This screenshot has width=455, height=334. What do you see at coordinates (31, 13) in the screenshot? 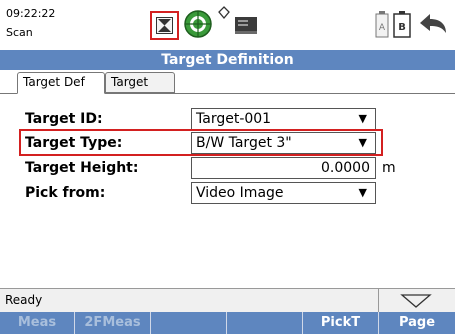
I see `clock: 09:22:22` at bounding box center [31, 13].